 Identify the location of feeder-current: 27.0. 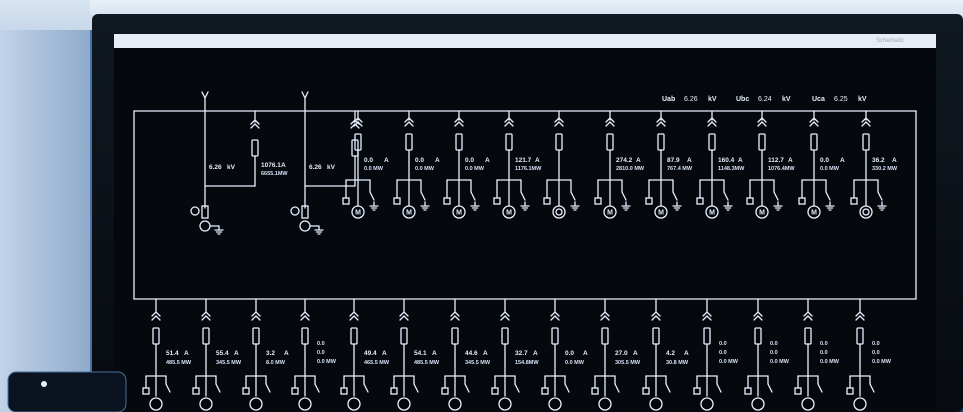
(621, 353).